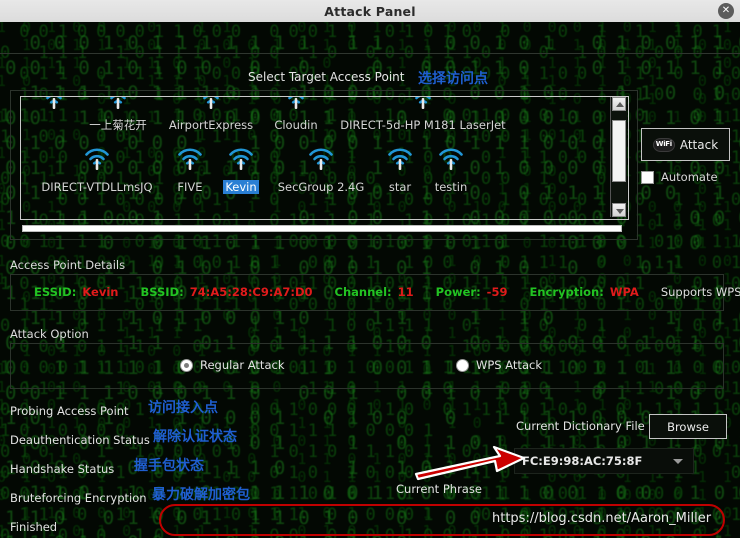  I want to click on status-label-bruteforce: Bruteforcing Encryption, so click(78, 498).